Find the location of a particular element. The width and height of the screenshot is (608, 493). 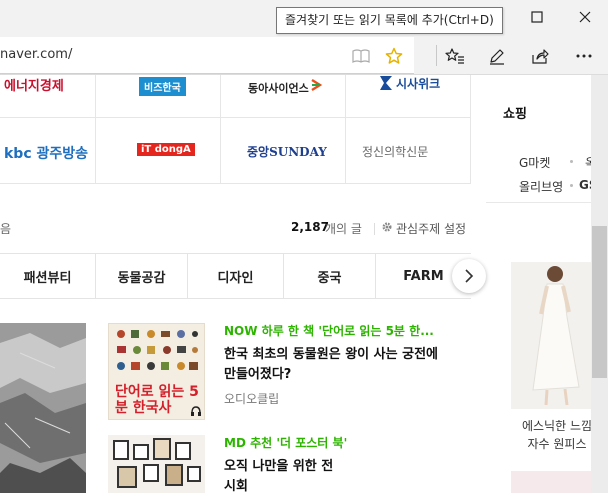

tab-label: FARM is located at coordinates (423, 276).